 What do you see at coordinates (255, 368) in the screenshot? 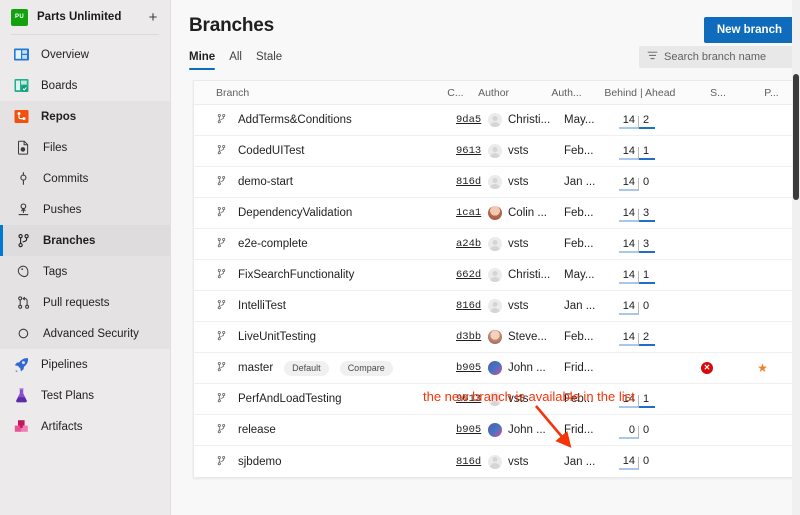
I see `branch-name: master` at bounding box center [255, 368].